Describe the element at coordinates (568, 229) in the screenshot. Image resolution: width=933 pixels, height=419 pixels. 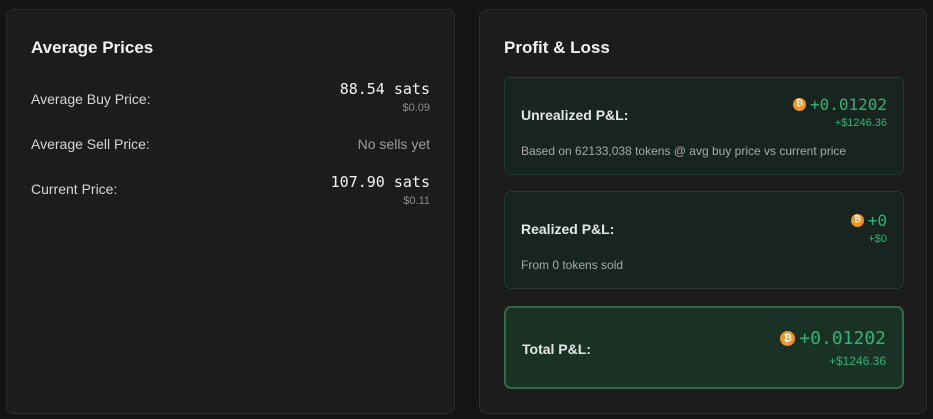
I see `realized-pl-label: Realized P&L:` at that location.